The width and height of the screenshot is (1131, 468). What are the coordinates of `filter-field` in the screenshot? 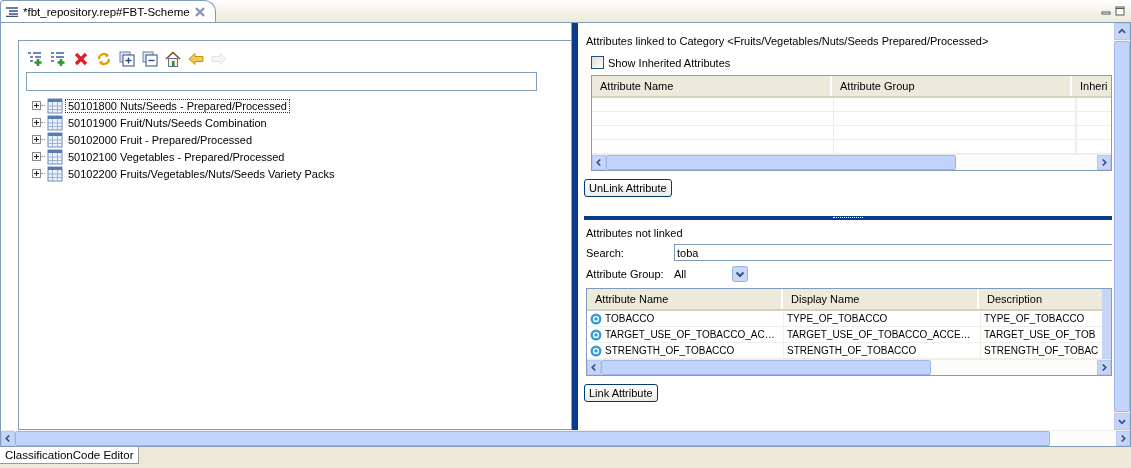 It's located at (281, 81).